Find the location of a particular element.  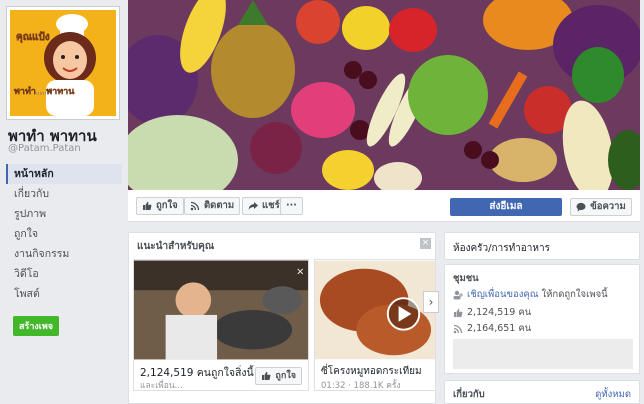

nav-item-photos: รูปภาพ is located at coordinates (64, 214).